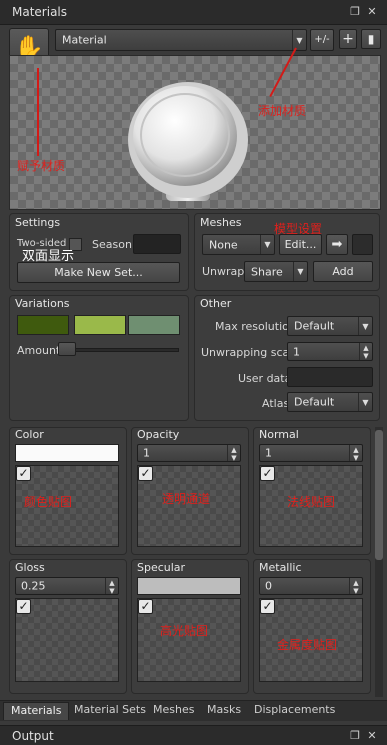 The width and height of the screenshot is (387, 745). I want to click on opacity-channel-title: Opacity, so click(158, 434).